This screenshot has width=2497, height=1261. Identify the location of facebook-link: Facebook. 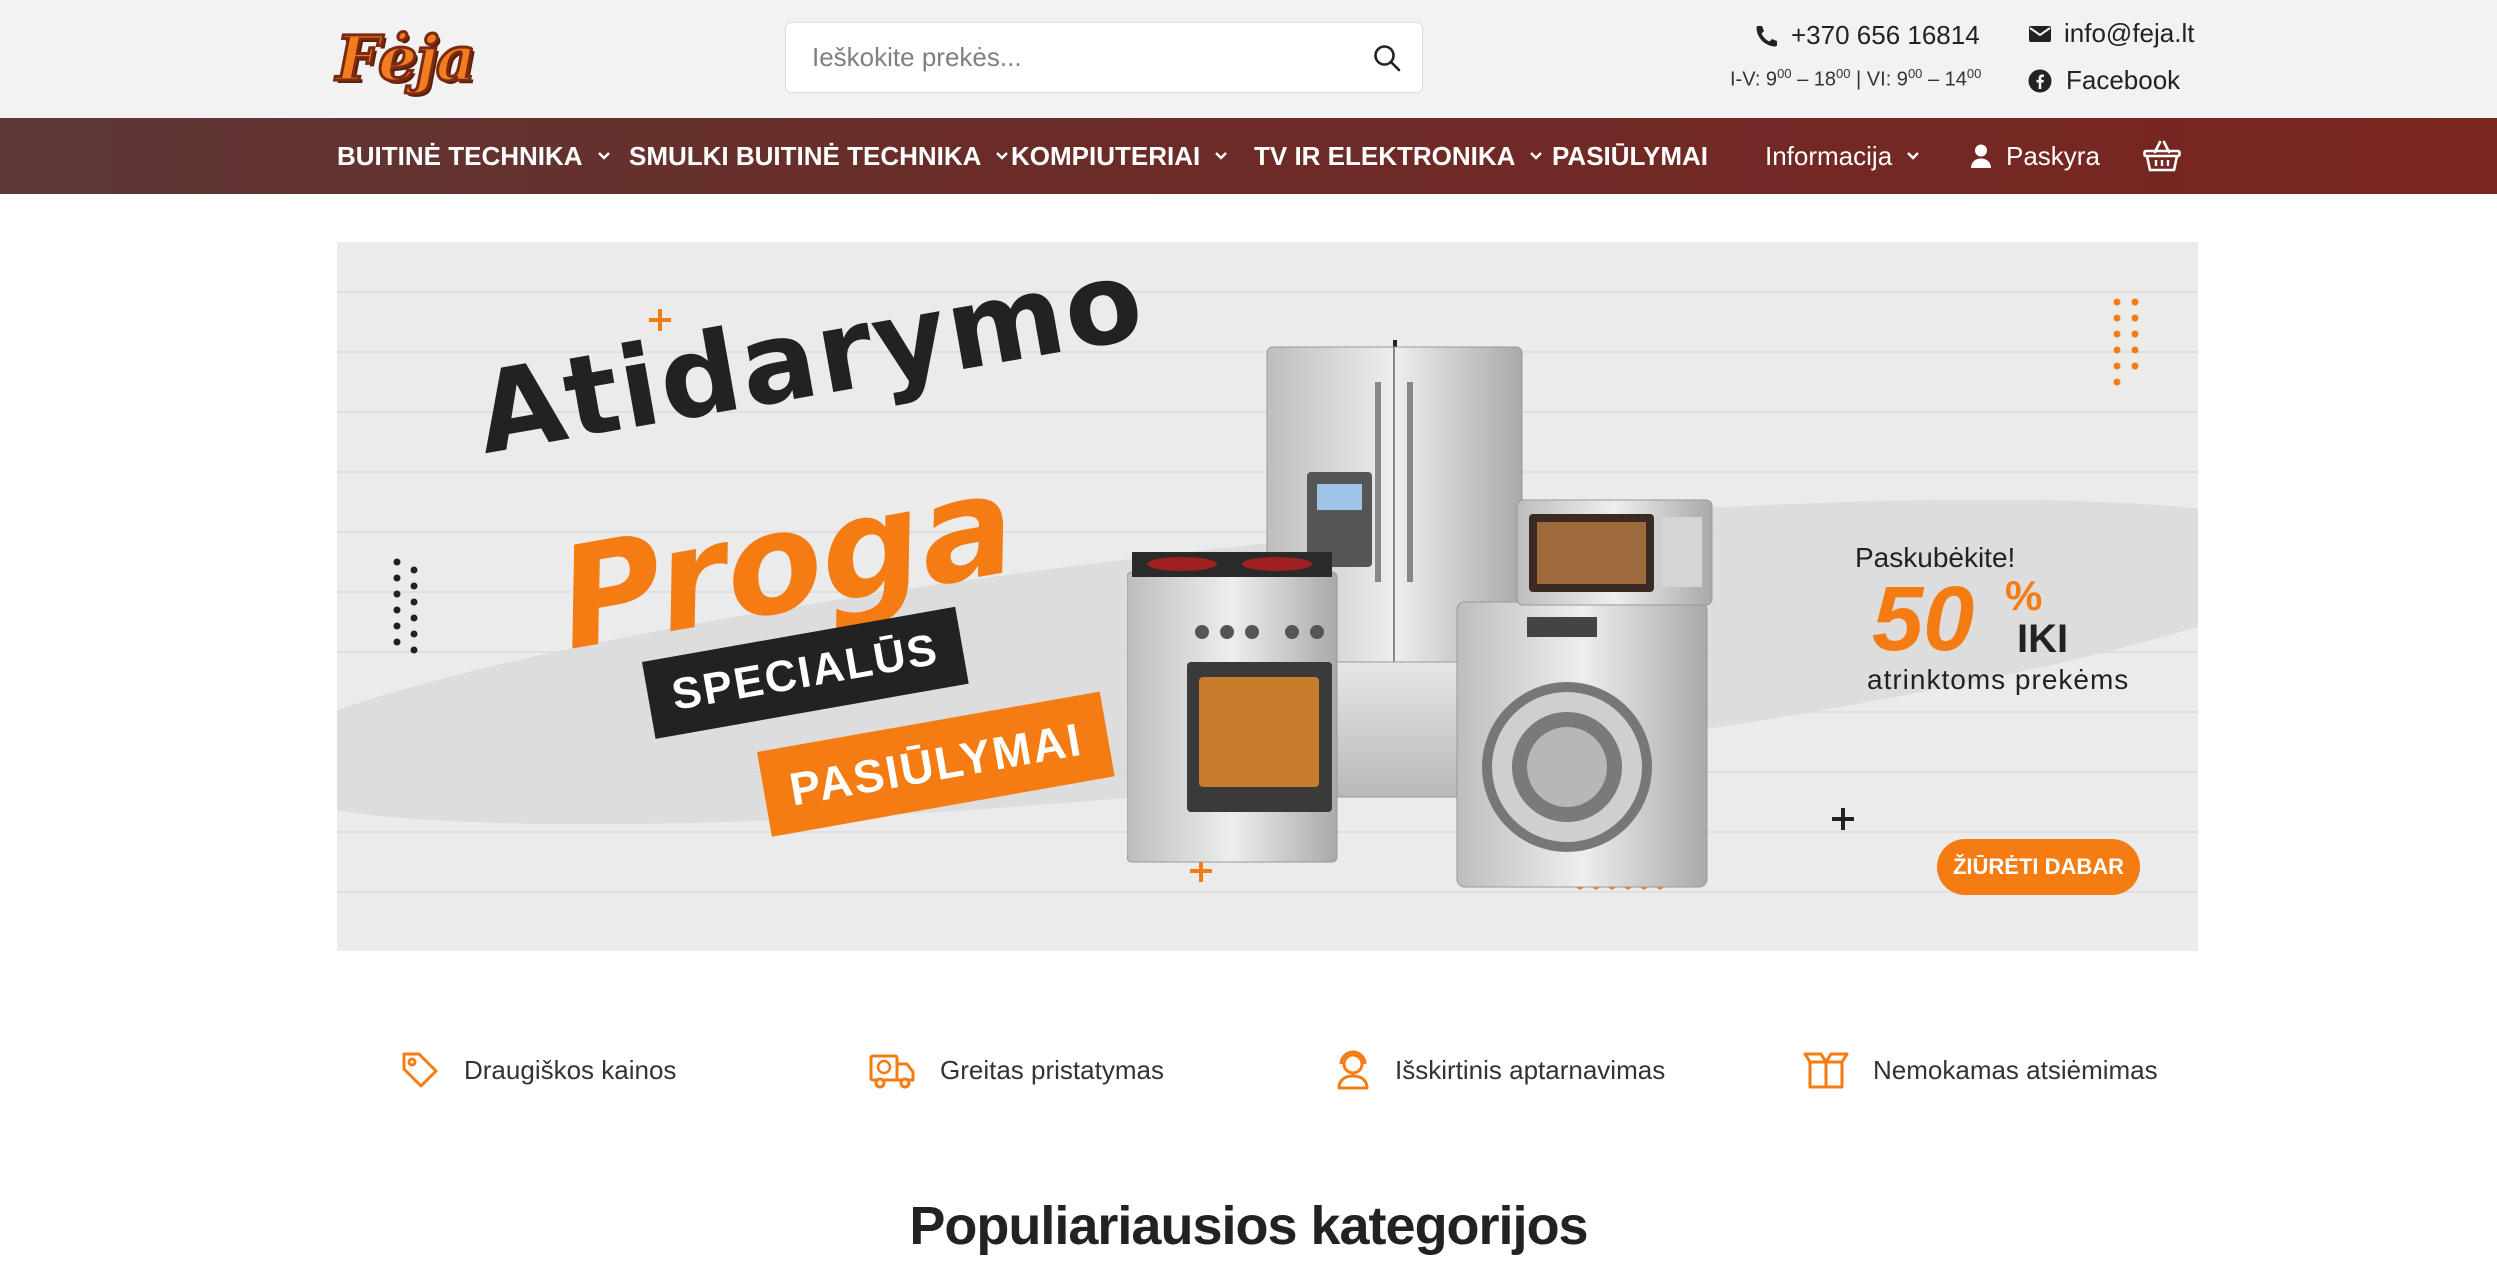
(2104, 80).